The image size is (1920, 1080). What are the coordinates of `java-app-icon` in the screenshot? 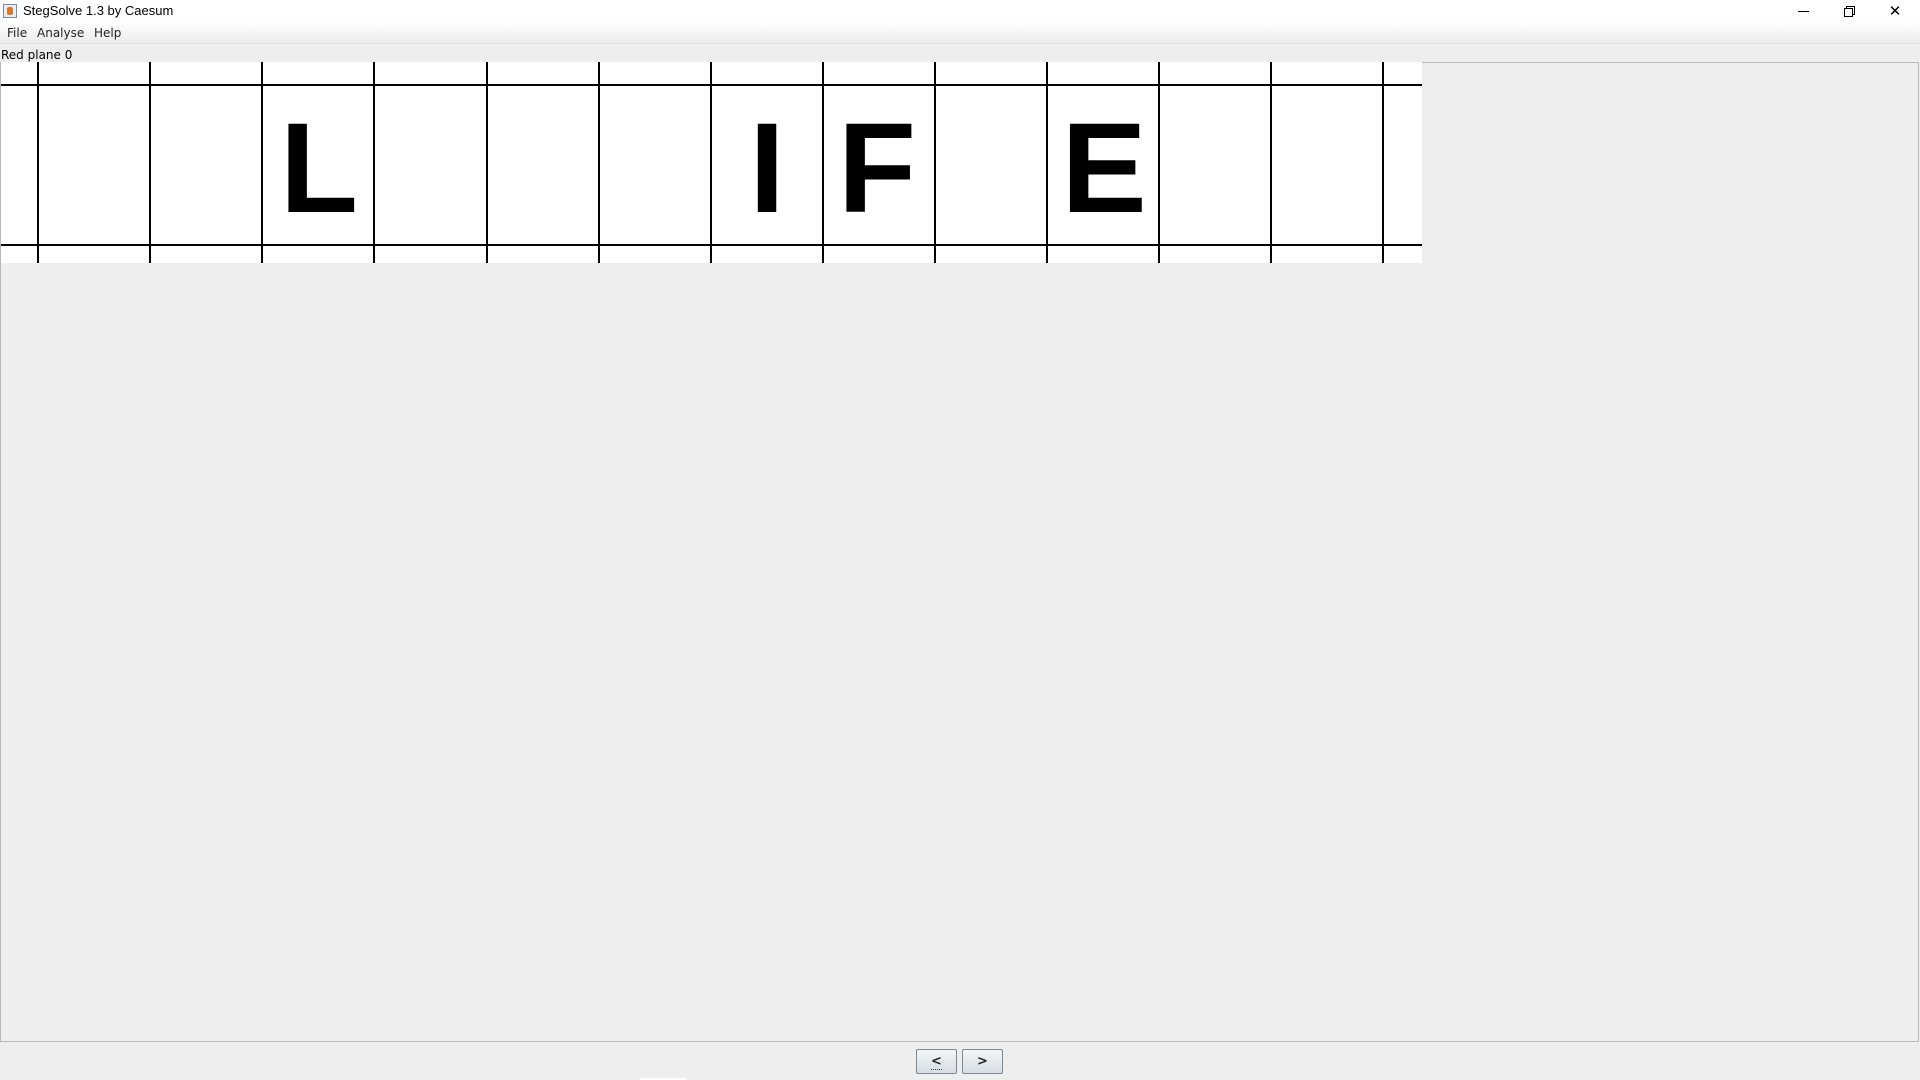 It's located at (10, 11).